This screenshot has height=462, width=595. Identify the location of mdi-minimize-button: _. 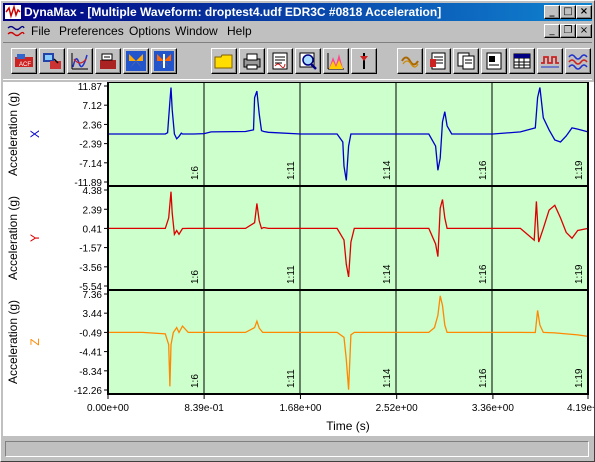
(552, 31).